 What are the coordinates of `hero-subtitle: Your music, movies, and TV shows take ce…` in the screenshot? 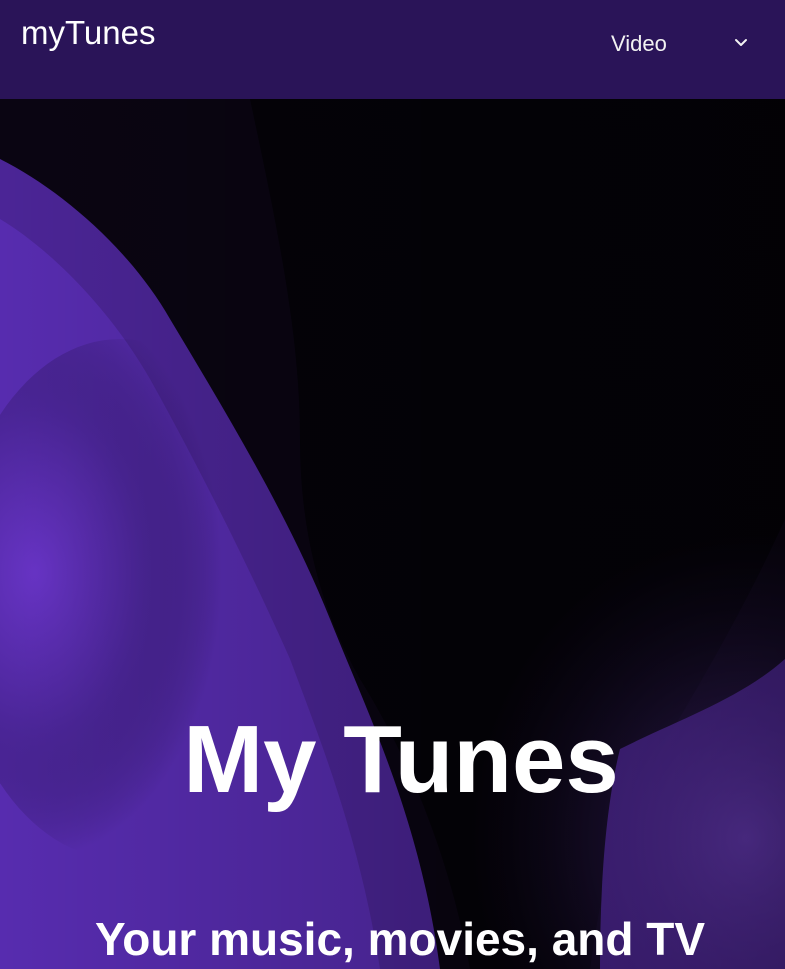 It's located at (400, 941).